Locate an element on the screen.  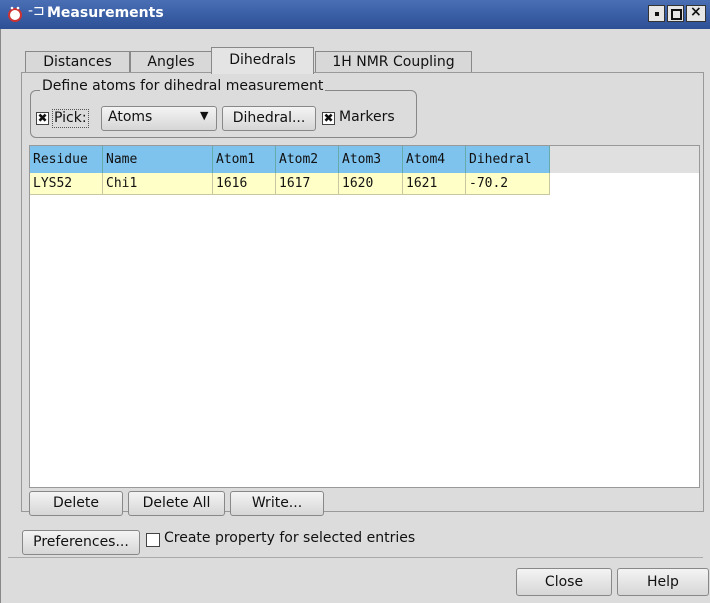
minimize-button is located at coordinates (656, 13).